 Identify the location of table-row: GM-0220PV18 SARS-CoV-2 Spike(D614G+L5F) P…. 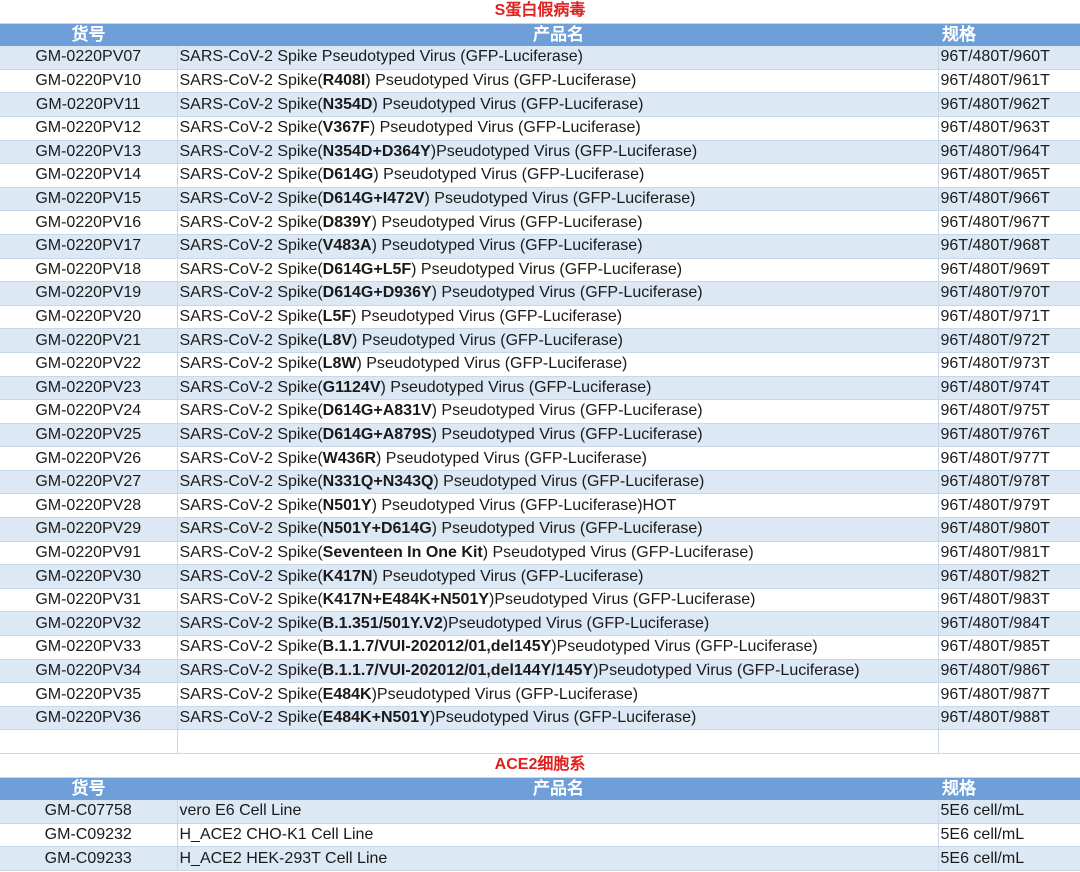
(540, 270).